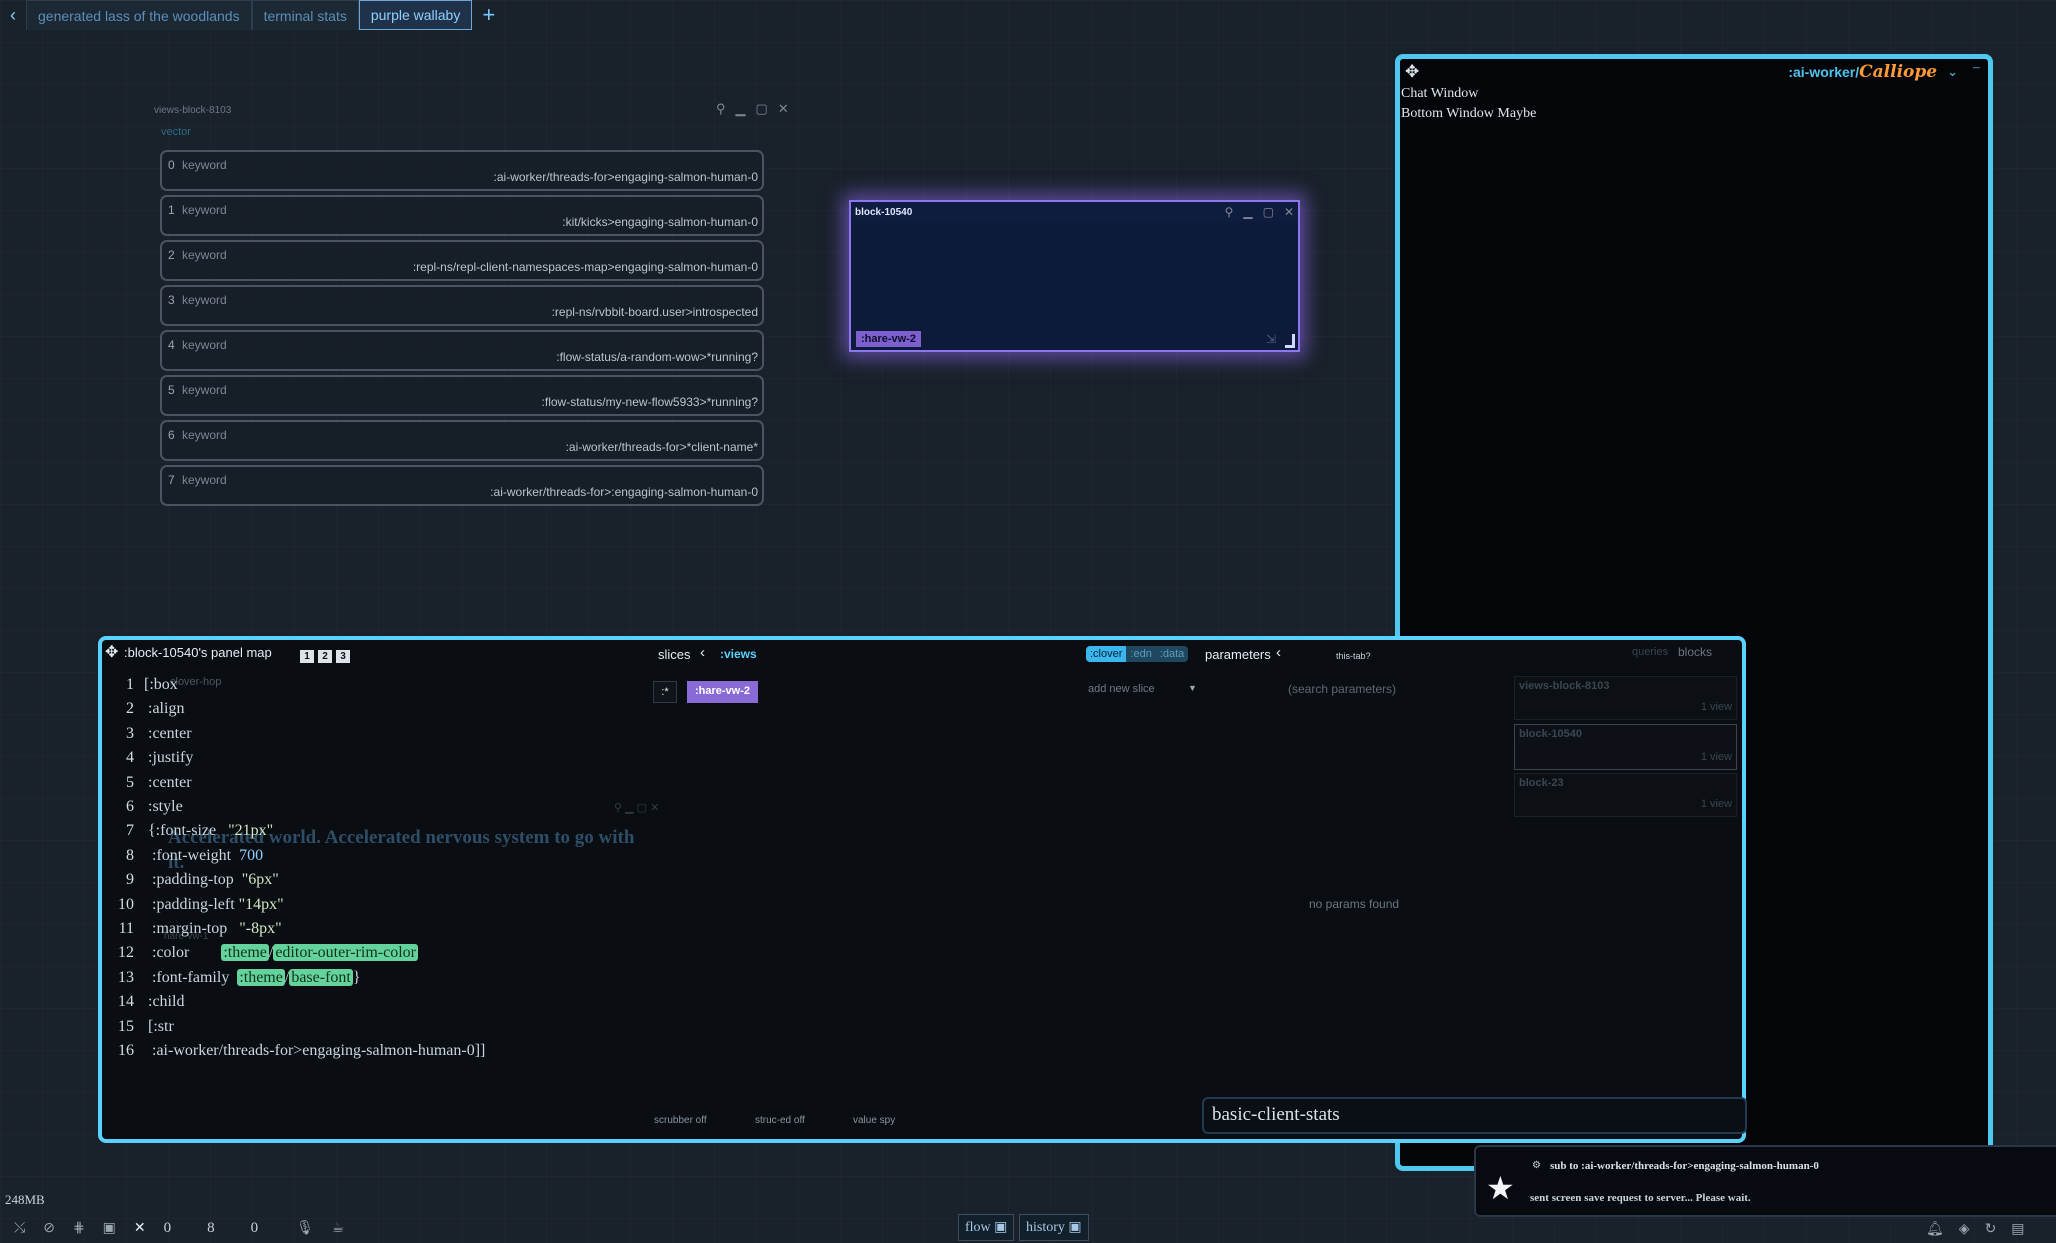  I want to click on code-line: 15 [:str, so click(138, 1030).